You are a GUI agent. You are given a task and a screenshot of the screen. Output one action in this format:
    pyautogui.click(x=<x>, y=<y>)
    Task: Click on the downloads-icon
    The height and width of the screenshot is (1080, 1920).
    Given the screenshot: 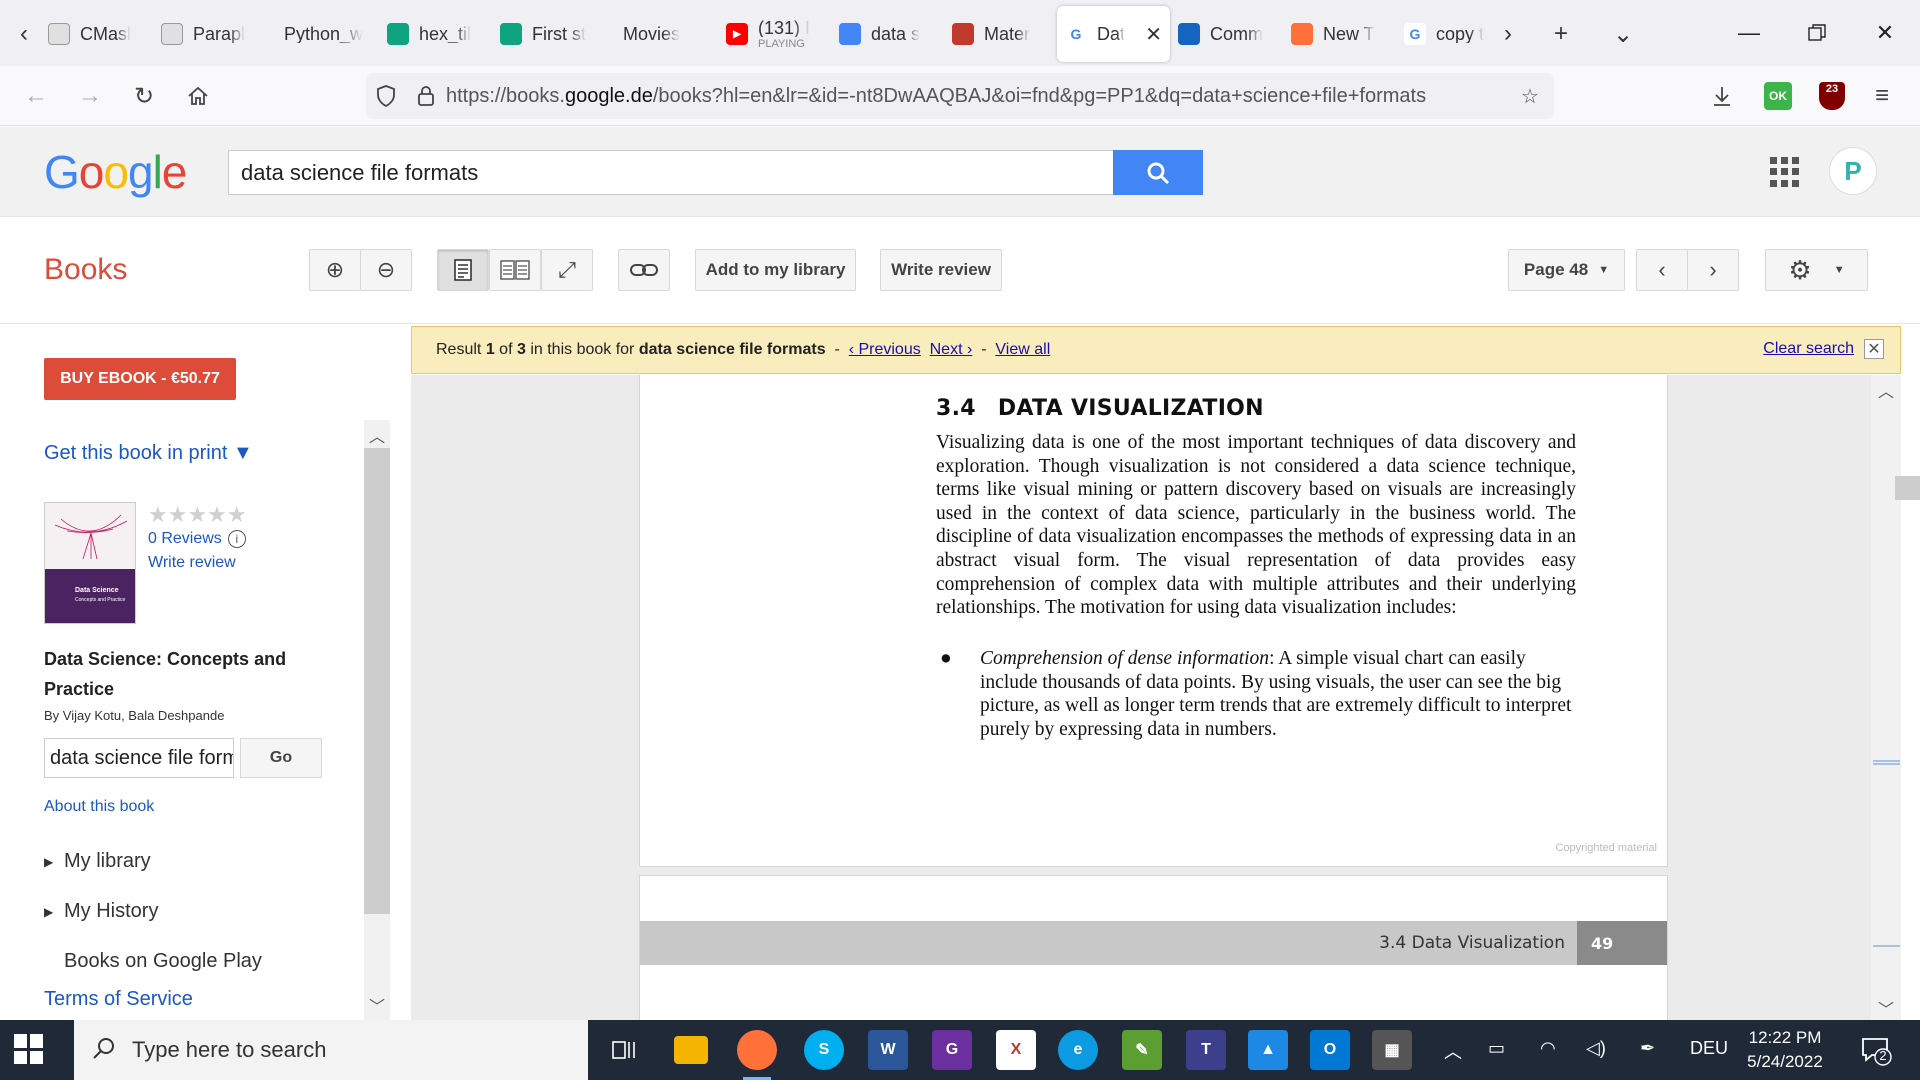 What is the action you would take?
    pyautogui.click(x=1722, y=96)
    